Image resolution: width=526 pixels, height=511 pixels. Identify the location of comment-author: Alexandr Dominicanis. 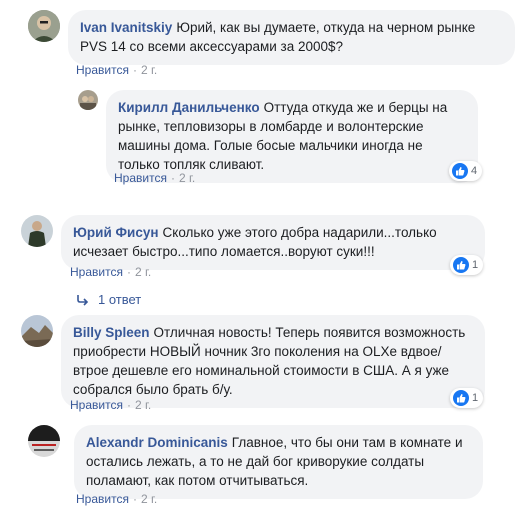
(157, 442).